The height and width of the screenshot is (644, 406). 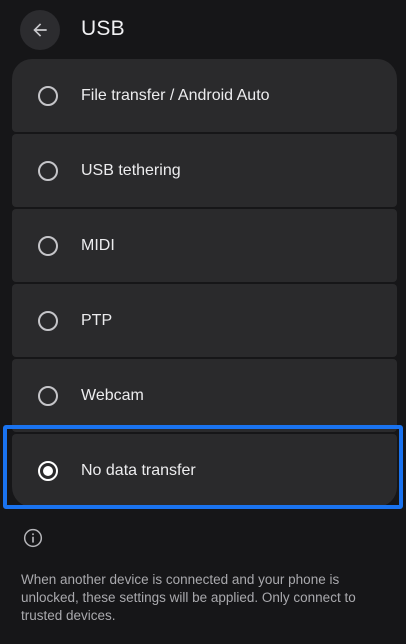 What do you see at coordinates (97, 320) in the screenshot?
I see `option-label: PTP` at bounding box center [97, 320].